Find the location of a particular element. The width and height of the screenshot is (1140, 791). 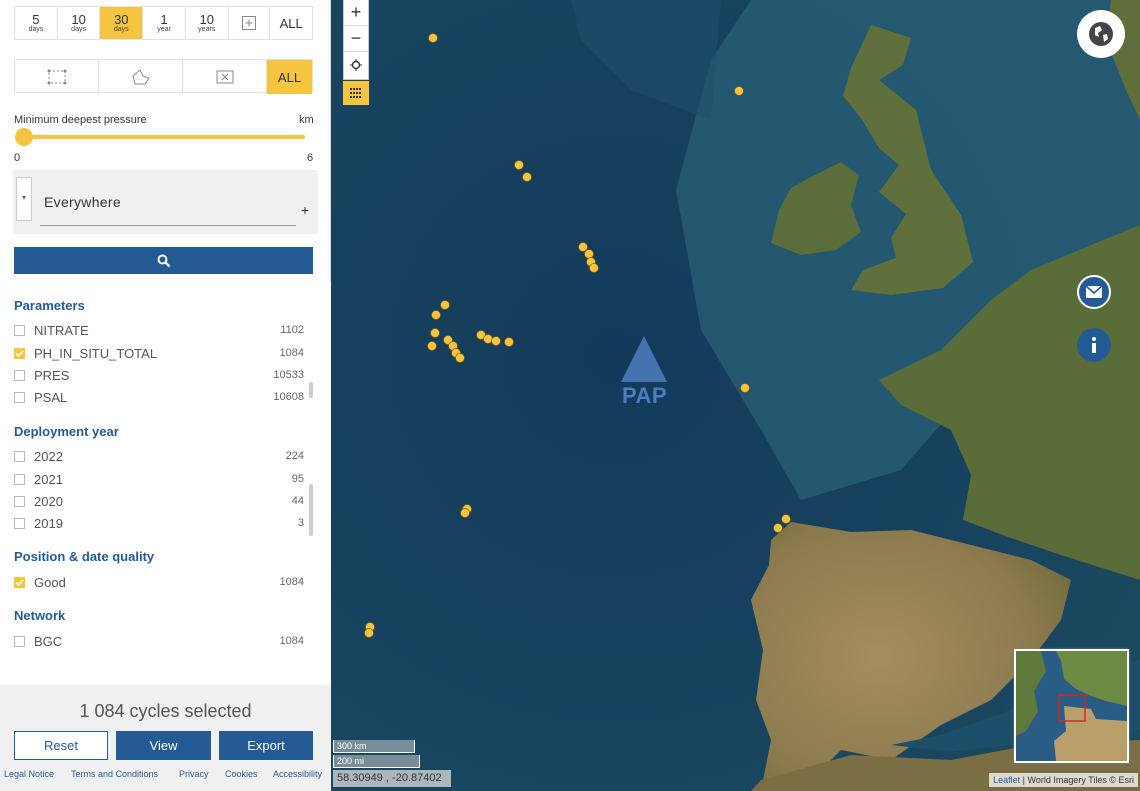

selected-count: 1 084 cycles selected is located at coordinates (165, 711).